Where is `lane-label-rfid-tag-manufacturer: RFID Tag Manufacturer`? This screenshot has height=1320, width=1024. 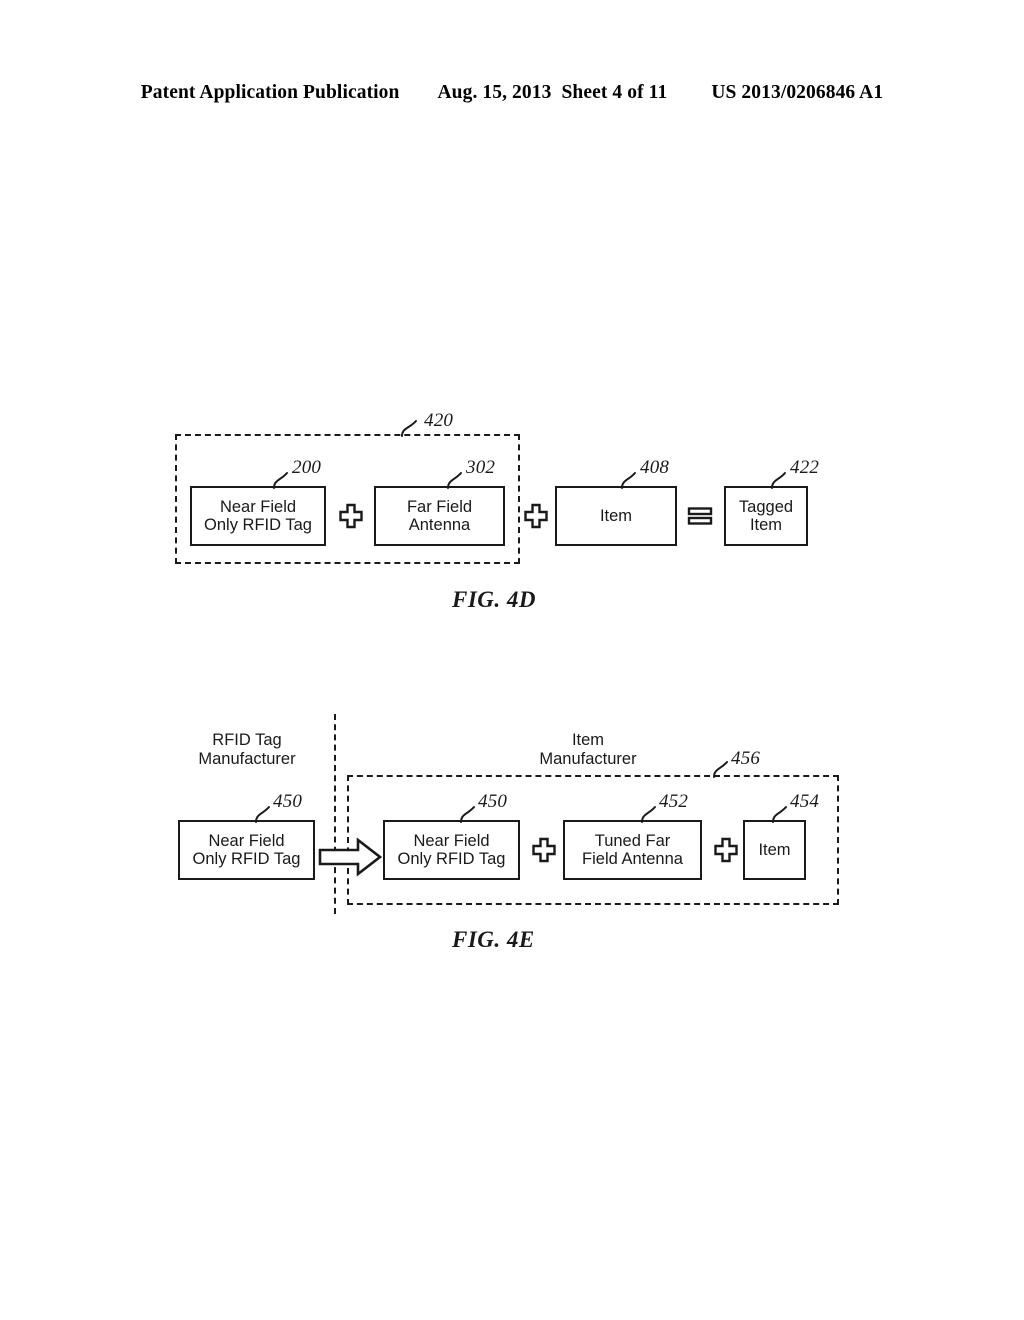
lane-label-rfid-tag-manufacturer: RFID Tag Manufacturer is located at coordinates (247, 750).